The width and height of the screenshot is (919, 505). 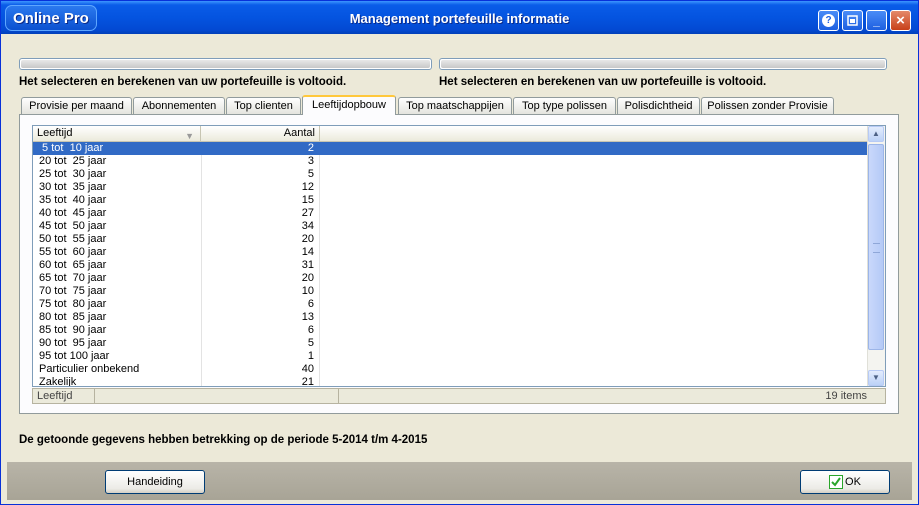 I want to click on scroll-thumb, so click(x=876, y=247).